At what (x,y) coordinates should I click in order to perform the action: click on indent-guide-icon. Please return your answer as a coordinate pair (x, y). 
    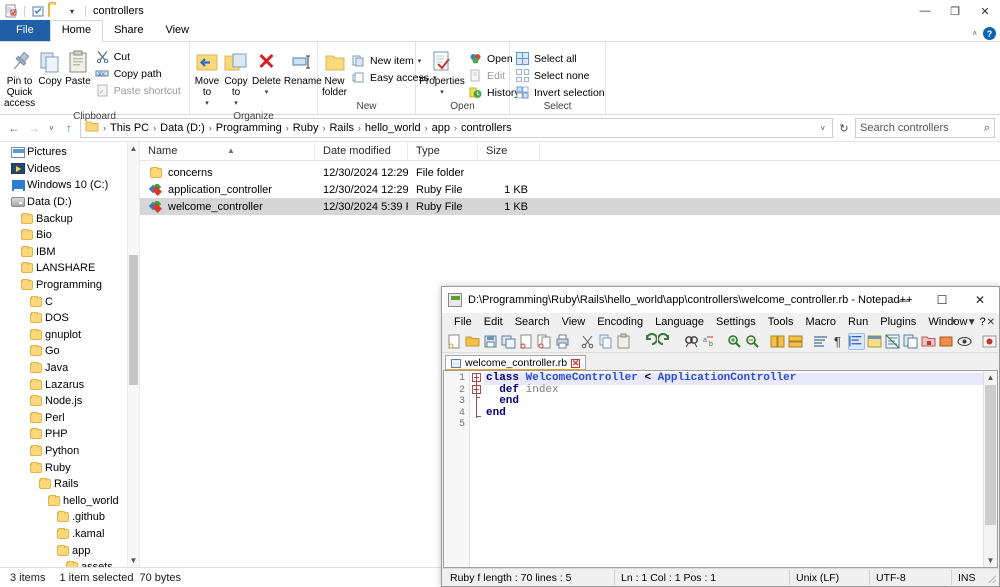
    Looking at the image, I should click on (856, 341).